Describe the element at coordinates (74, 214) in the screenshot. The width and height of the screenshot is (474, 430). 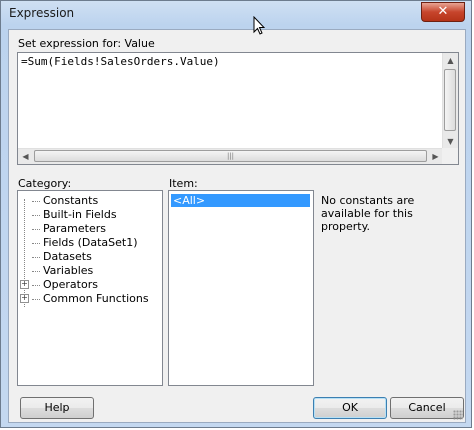
I see `category-item-built-in-fields: Built-in Fields` at that location.